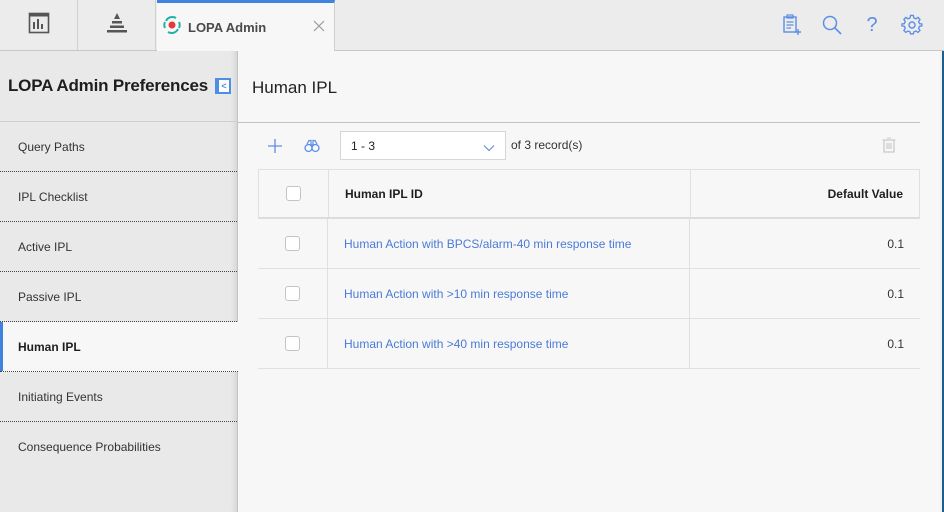  I want to click on record-count: of 3 record(s), so click(547, 145).